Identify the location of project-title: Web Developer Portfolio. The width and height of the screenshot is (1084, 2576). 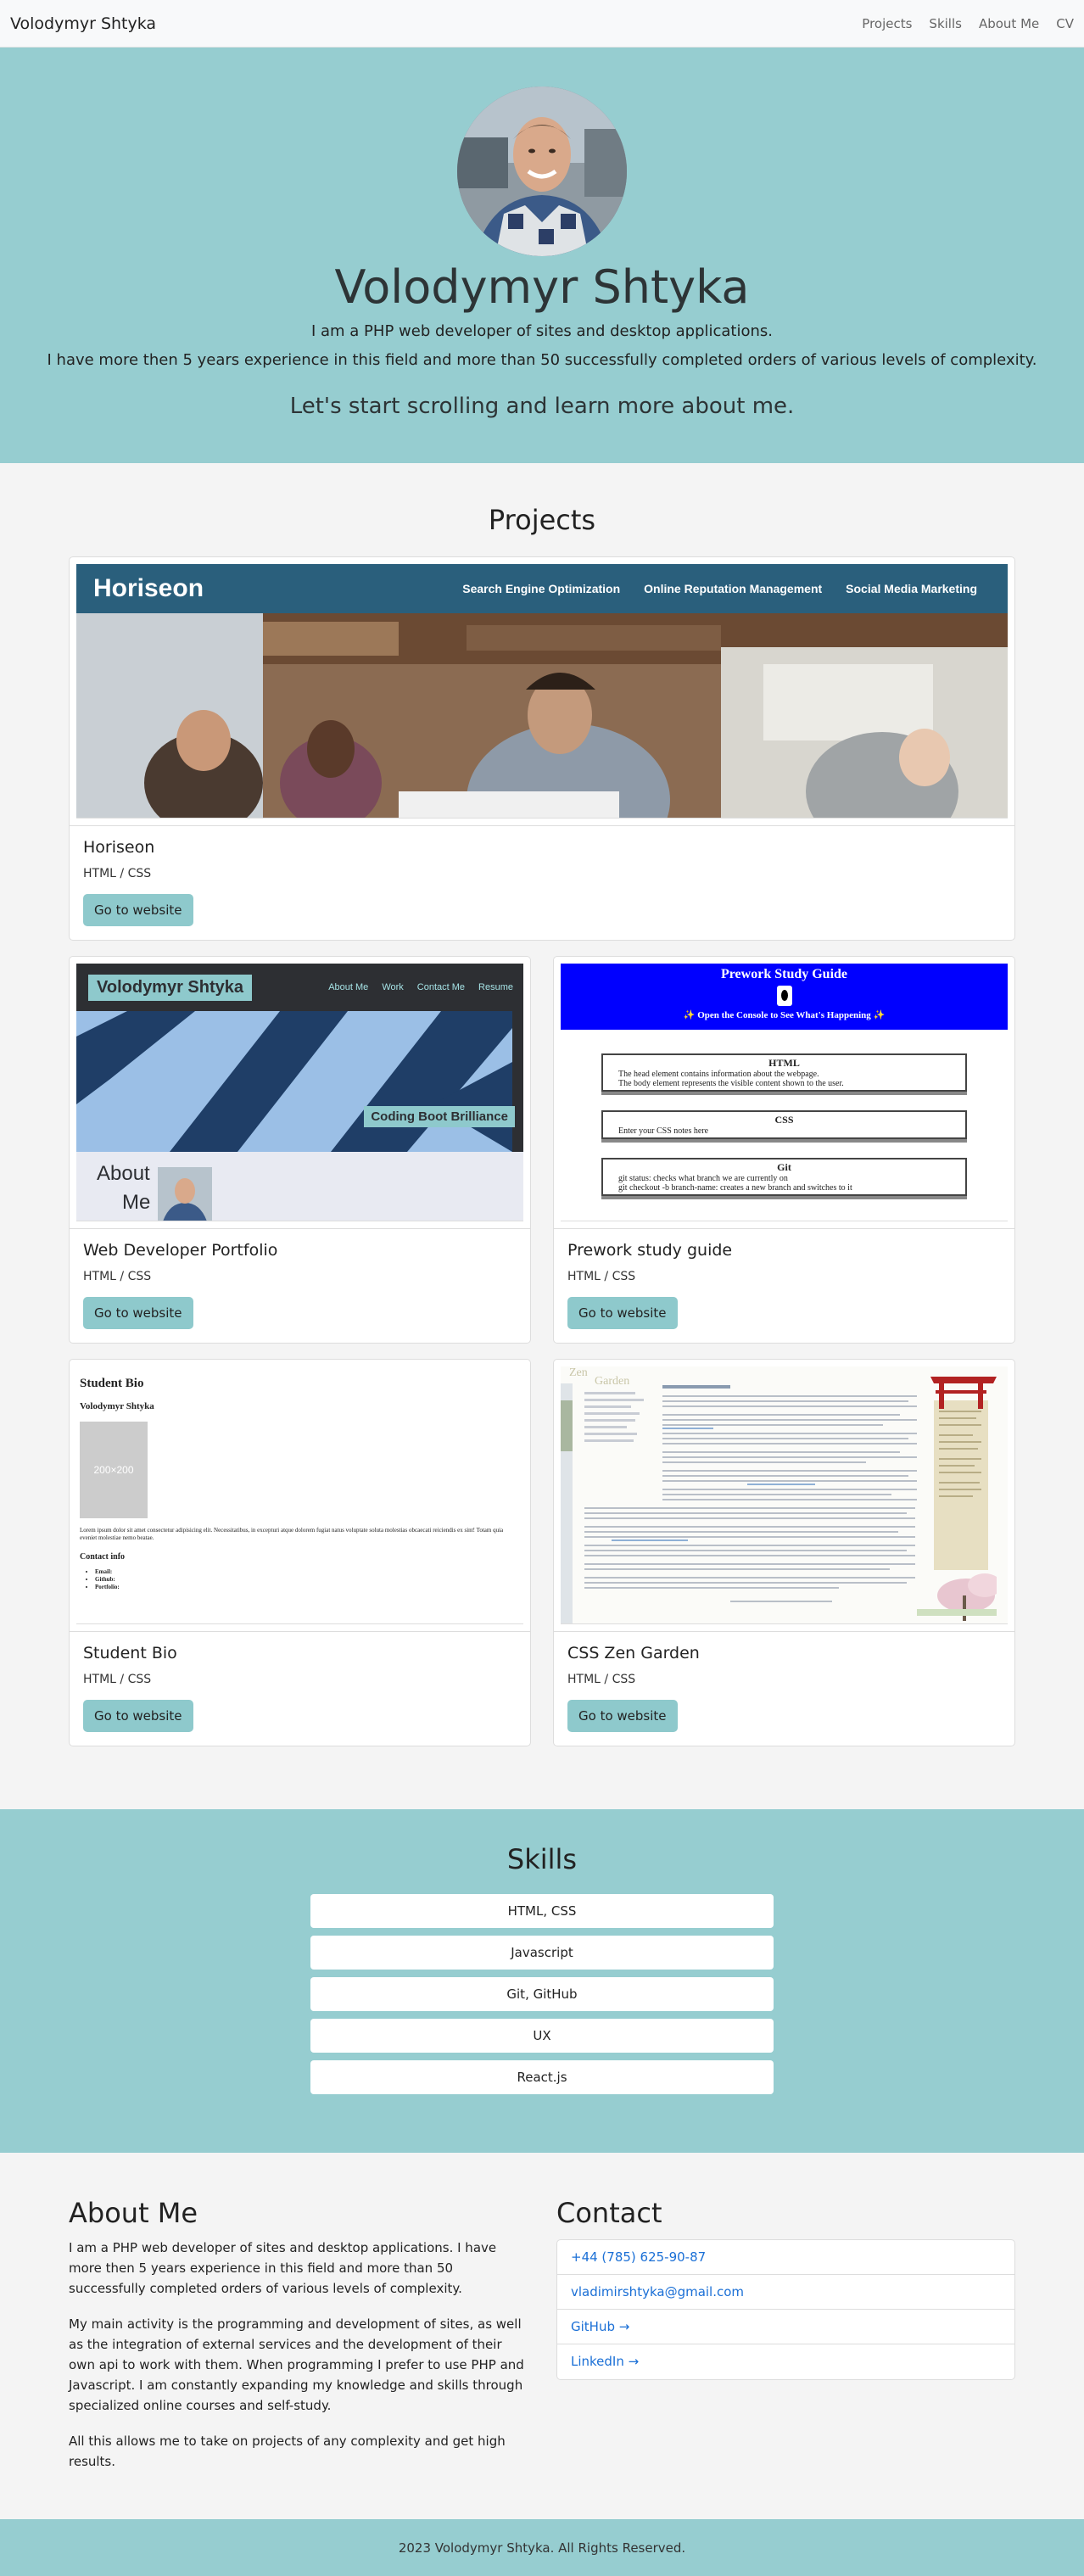
(180, 1250).